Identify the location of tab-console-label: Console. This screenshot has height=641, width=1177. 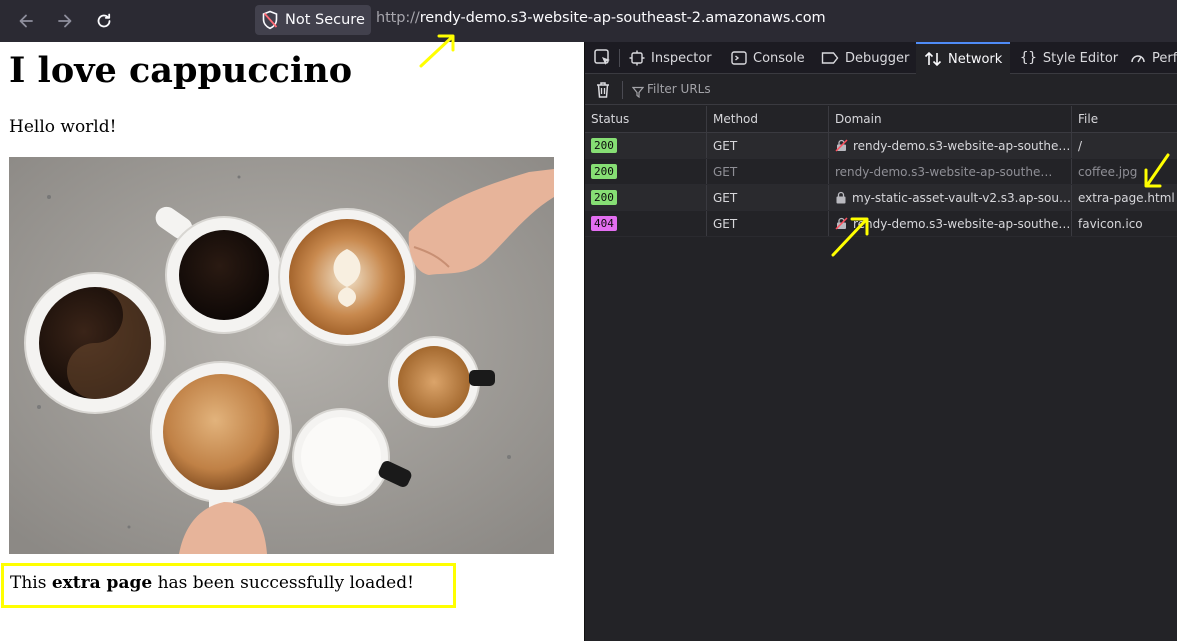
(779, 58).